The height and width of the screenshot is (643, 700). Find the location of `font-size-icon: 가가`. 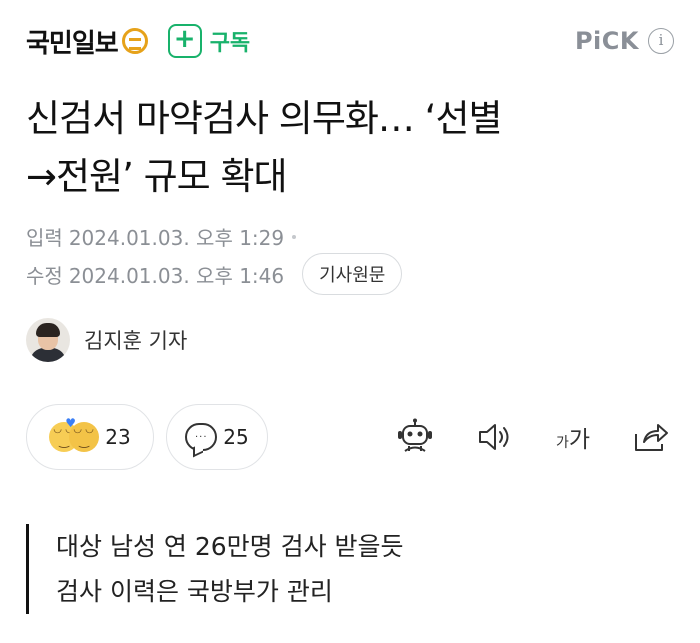

font-size-icon: 가가 is located at coordinates (573, 437).